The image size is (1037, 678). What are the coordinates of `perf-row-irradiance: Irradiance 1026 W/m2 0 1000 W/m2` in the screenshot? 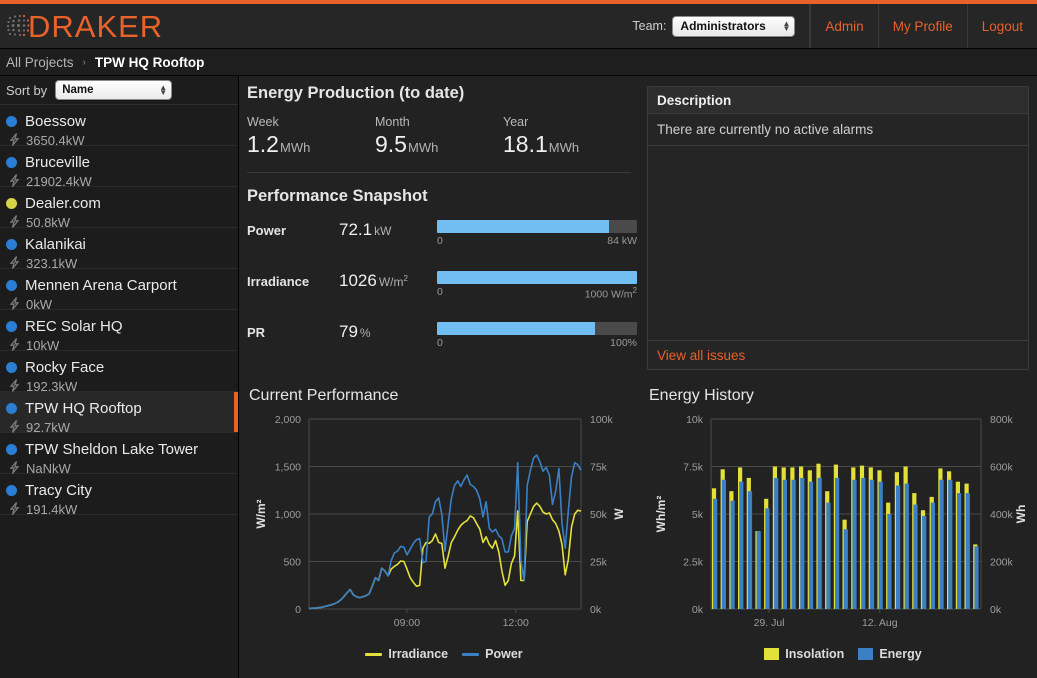 It's located at (443, 288).